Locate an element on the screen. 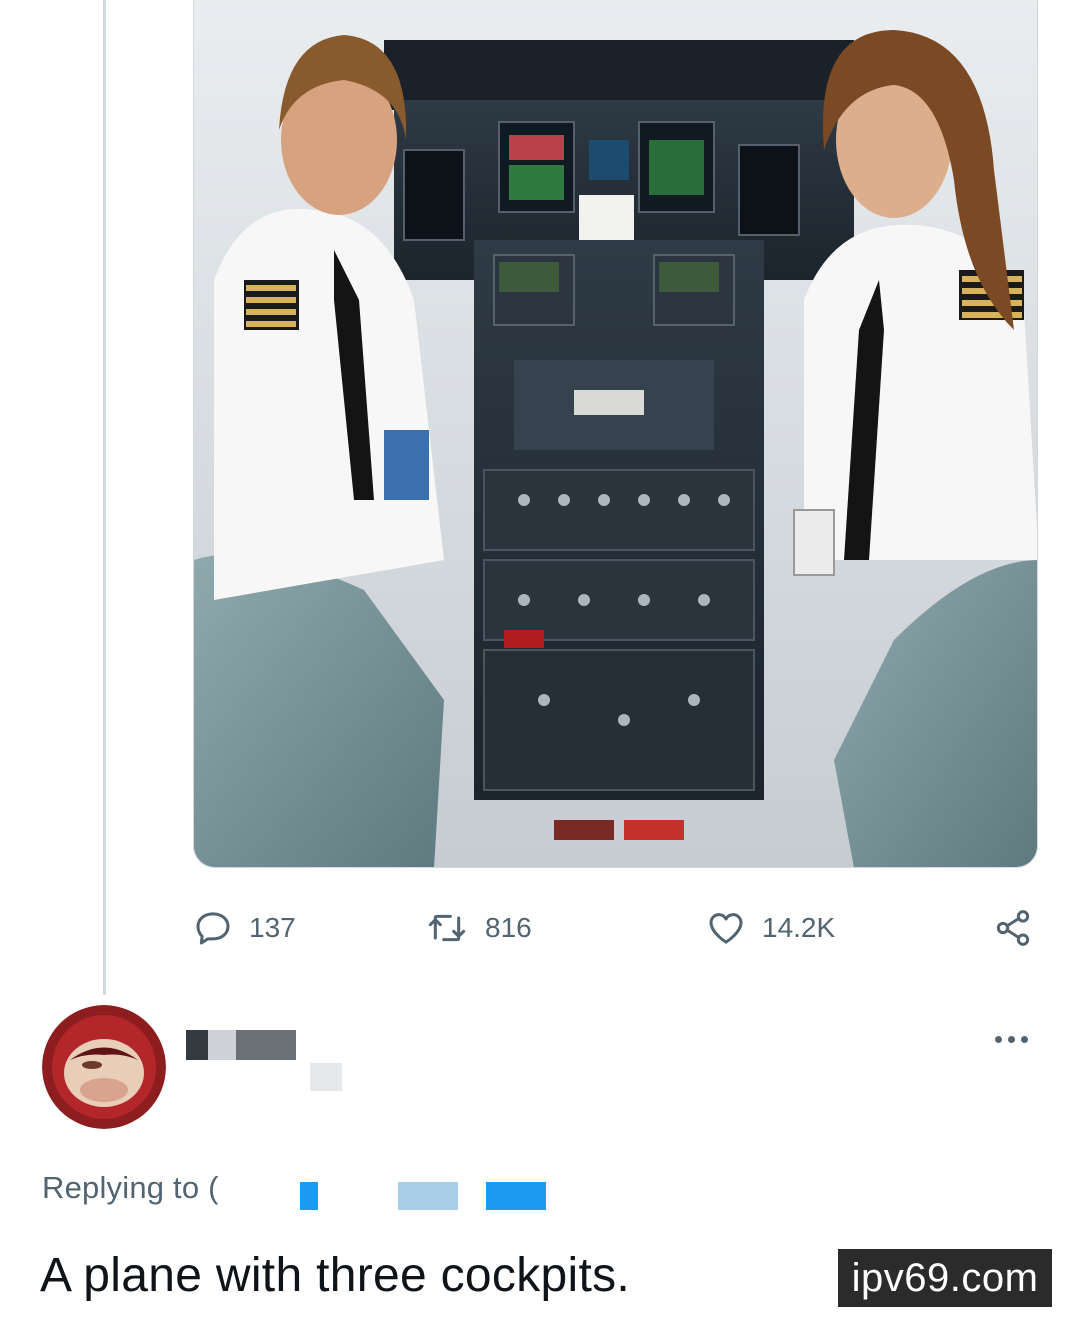 This screenshot has height=1334, width=1080. like-count: 14.2K is located at coordinates (799, 927).